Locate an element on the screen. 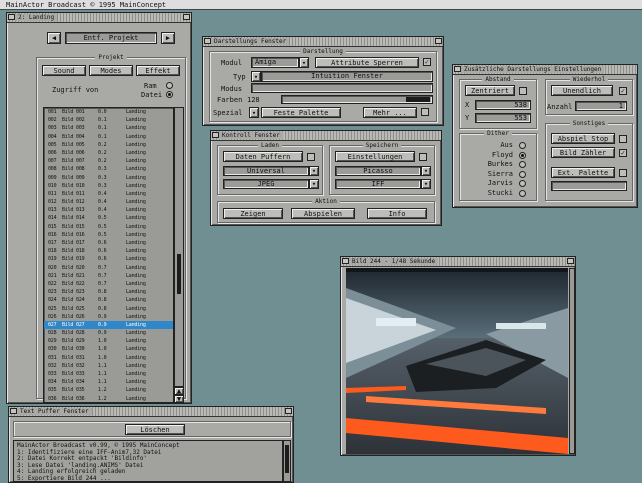 The image size is (642, 483). frame-list-row: 021 Bild 021 0.7 Landing is located at coordinates (108, 276).